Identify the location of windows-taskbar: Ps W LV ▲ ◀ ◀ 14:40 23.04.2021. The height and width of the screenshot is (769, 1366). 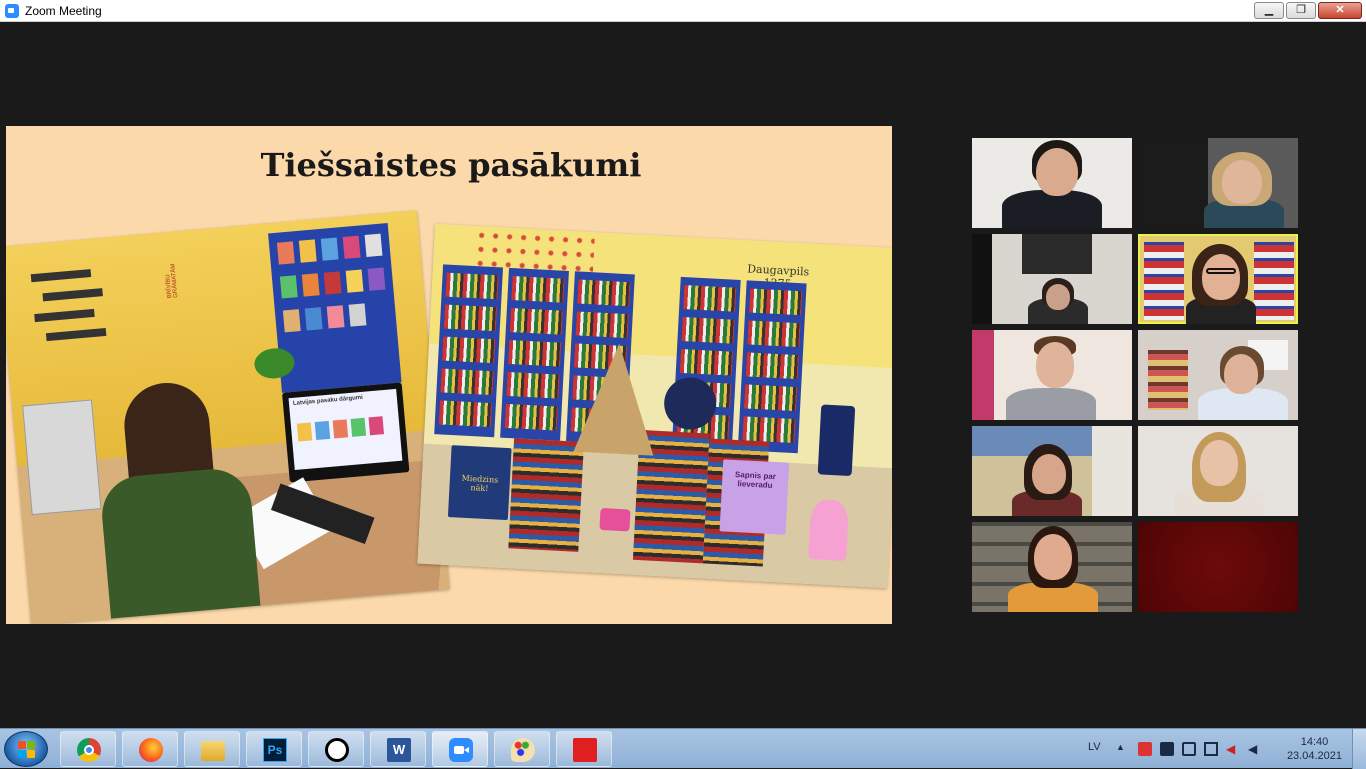
(683, 748).